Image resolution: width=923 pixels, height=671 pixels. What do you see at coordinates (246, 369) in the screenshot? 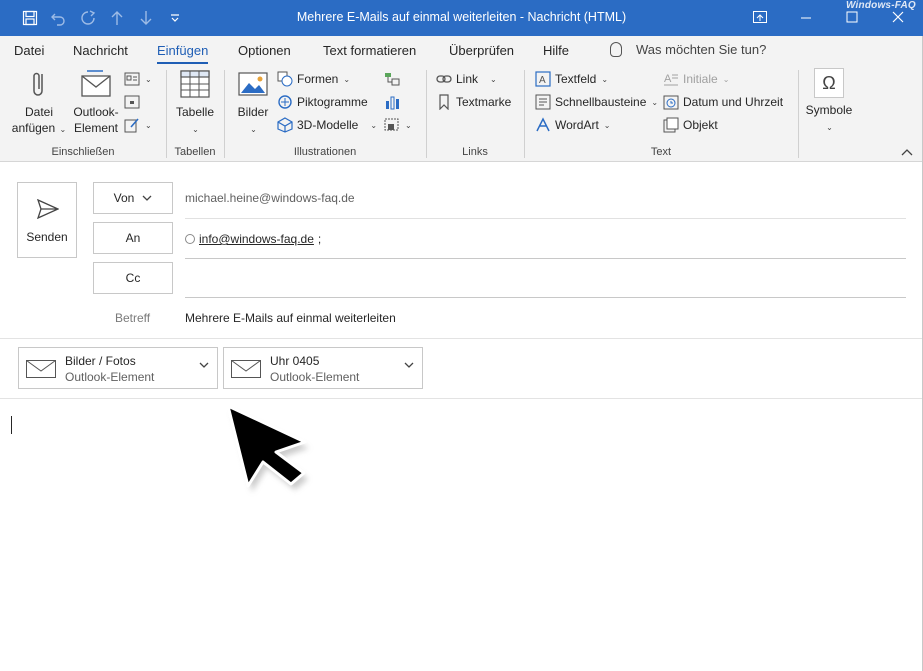
I see `envelope-icon` at bounding box center [246, 369].